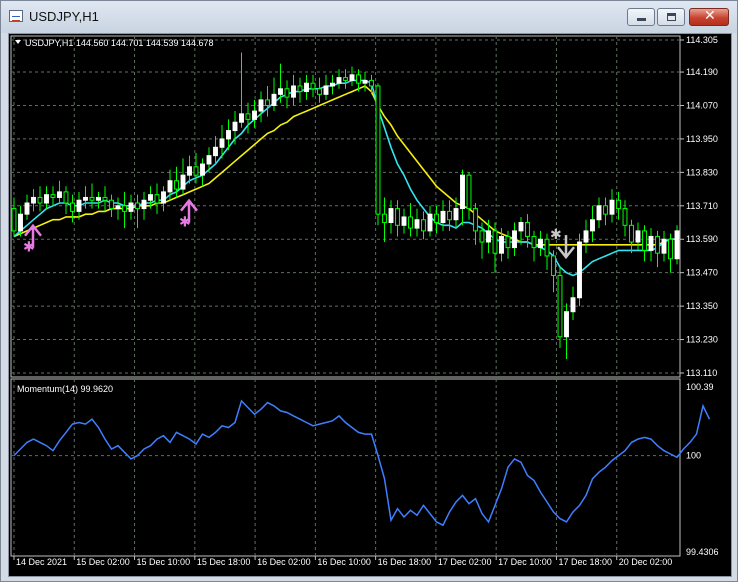 The image size is (738, 582). Describe the element at coordinates (525, 562) in the screenshot. I see `time-tick-label: 17 Dec 10:00` at that location.